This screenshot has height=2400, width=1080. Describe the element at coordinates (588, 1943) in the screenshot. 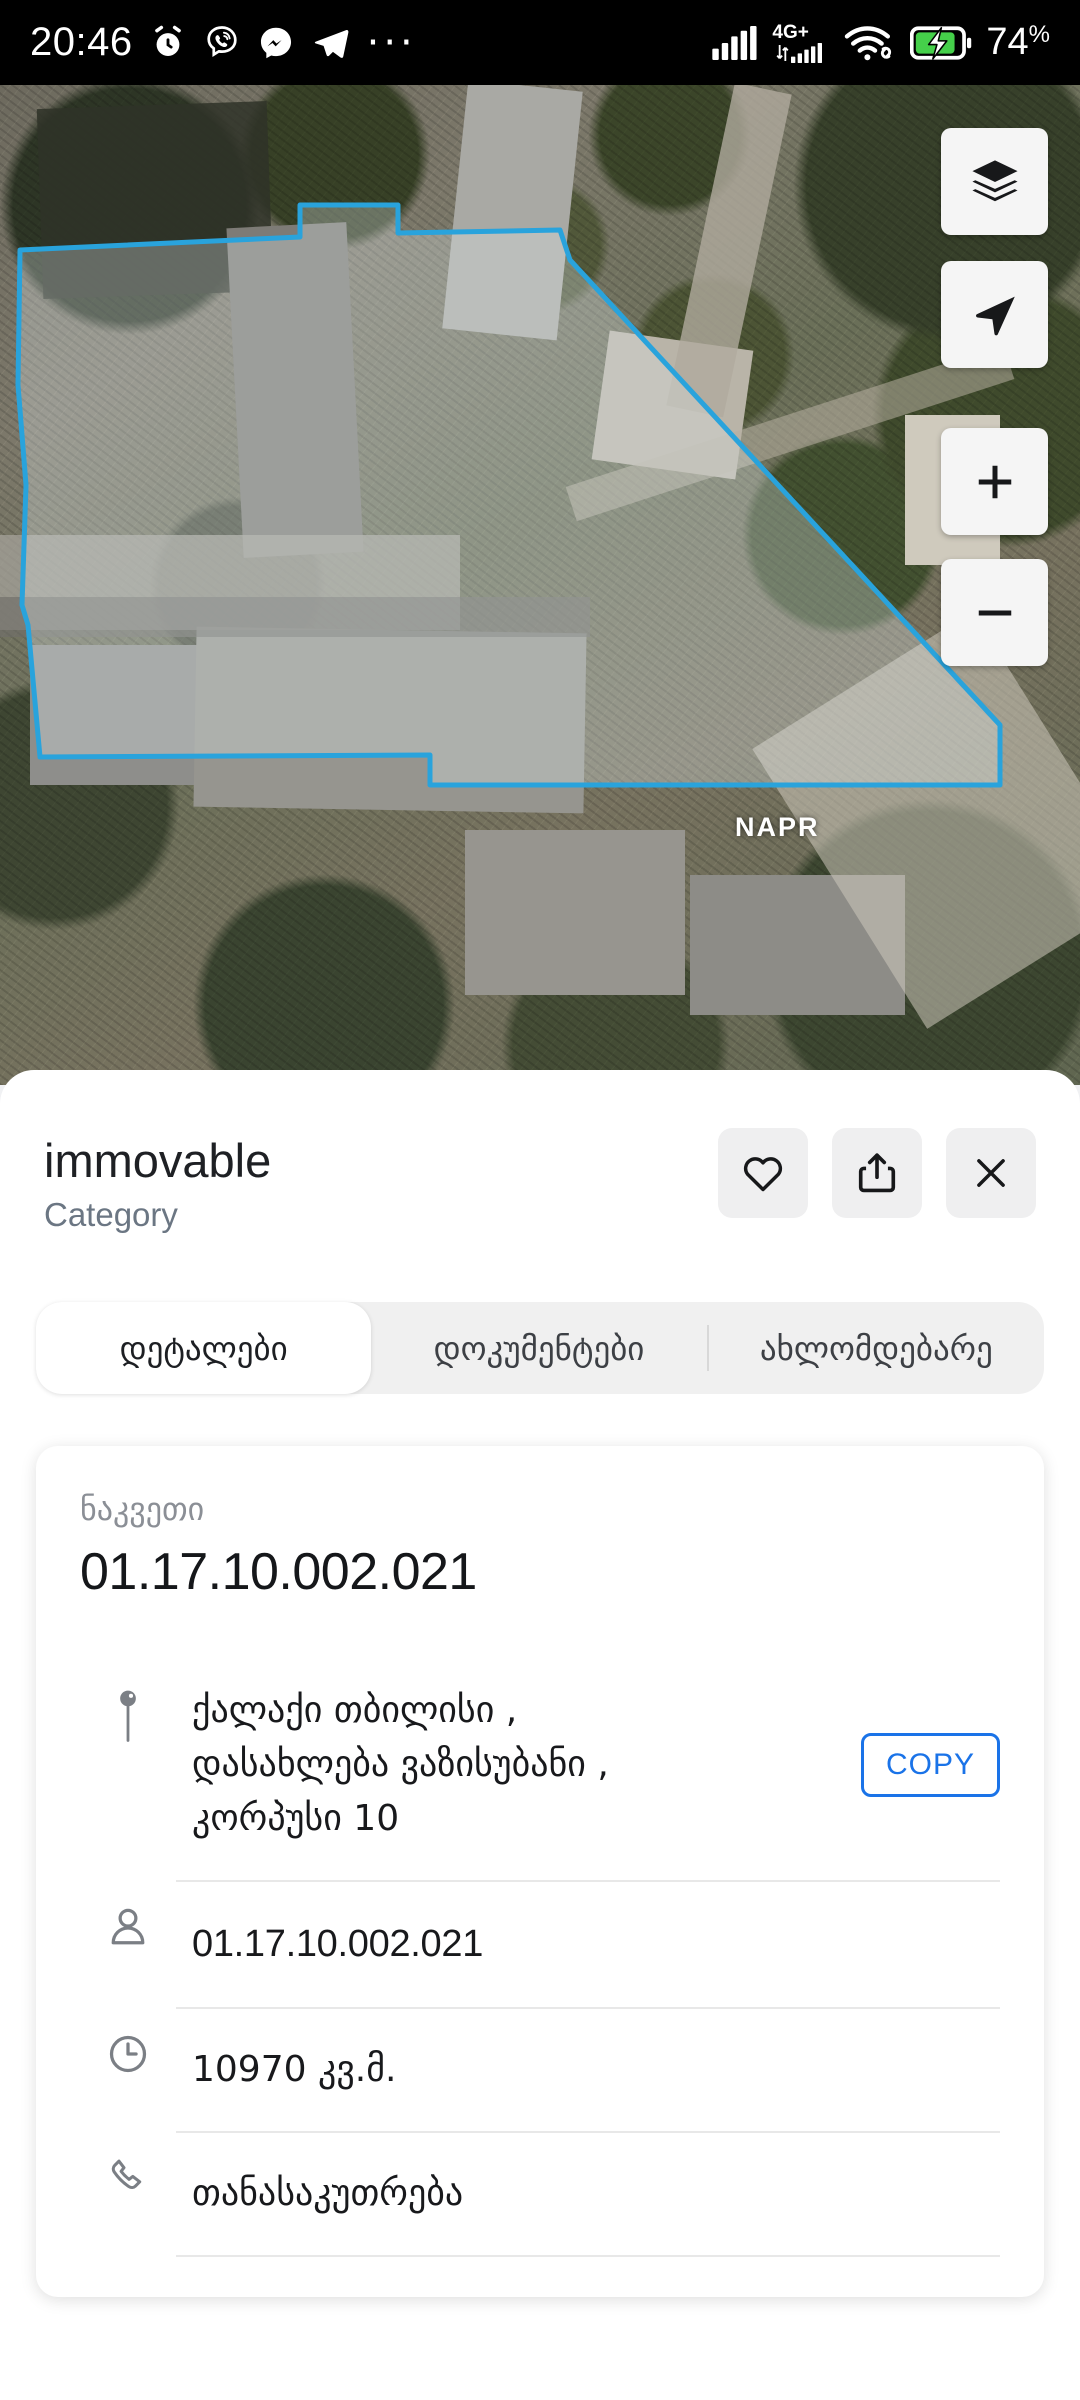

I see `row-owner-body: 01.17.10.002.021` at that location.